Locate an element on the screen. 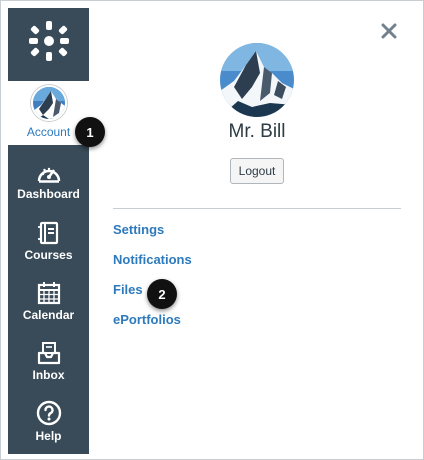 The height and width of the screenshot is (460, 424). courses-book-icon is located at coordinates (47, 232).